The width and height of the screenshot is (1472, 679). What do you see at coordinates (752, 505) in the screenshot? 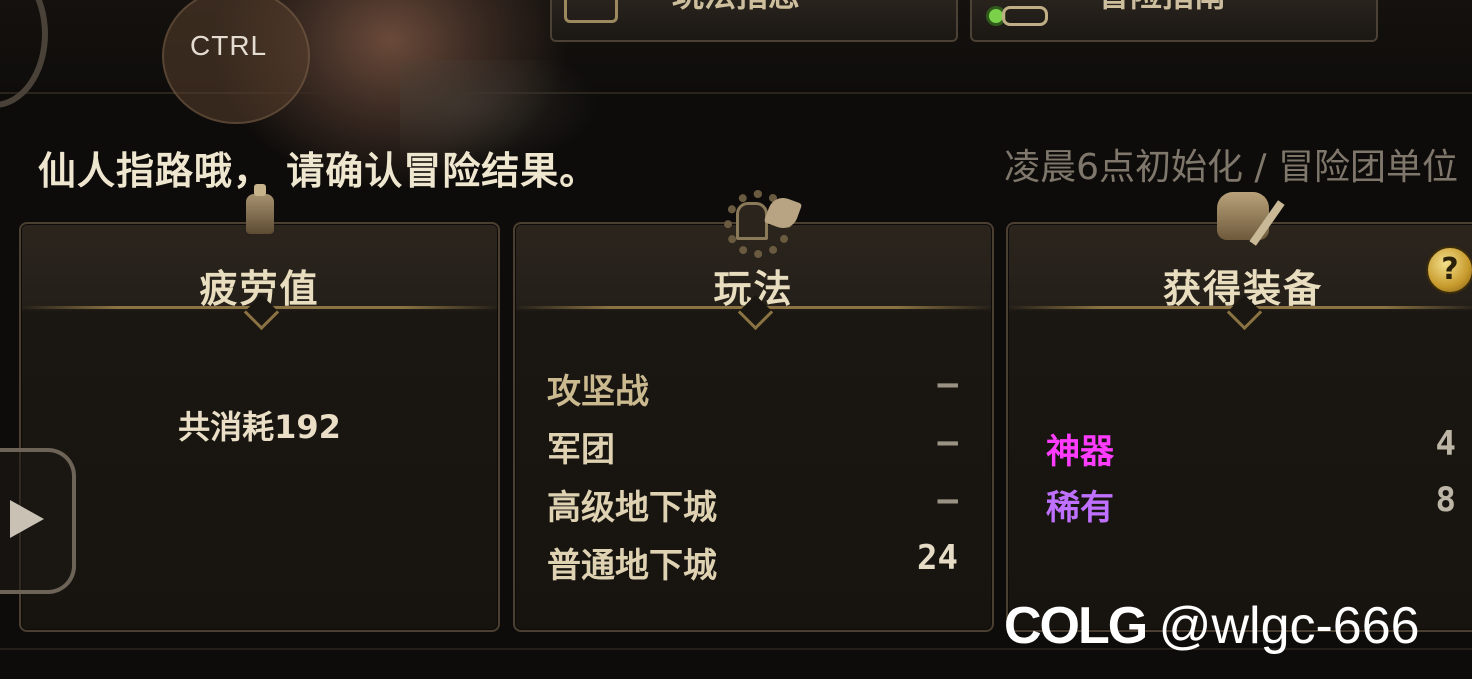
I see `mode-row-advanced-dungeon: 高级地下城 –` at bounding box center [752, 505].